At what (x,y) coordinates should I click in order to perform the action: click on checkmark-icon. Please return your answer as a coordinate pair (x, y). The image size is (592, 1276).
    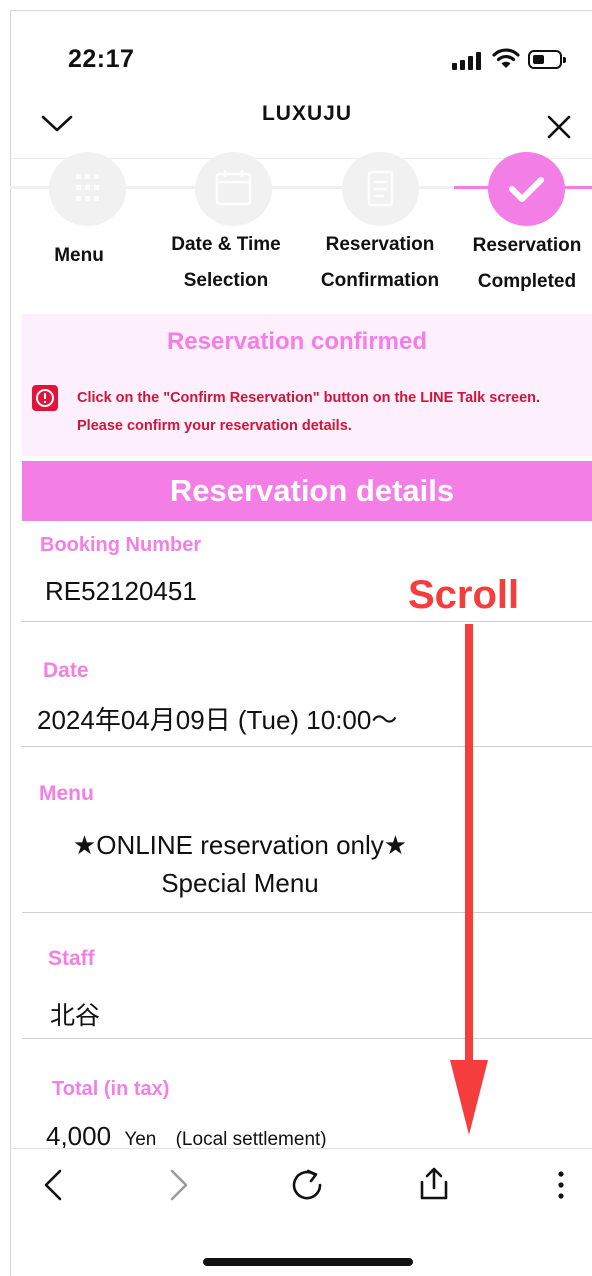
    Looking at the image, I should click on (526, 189).